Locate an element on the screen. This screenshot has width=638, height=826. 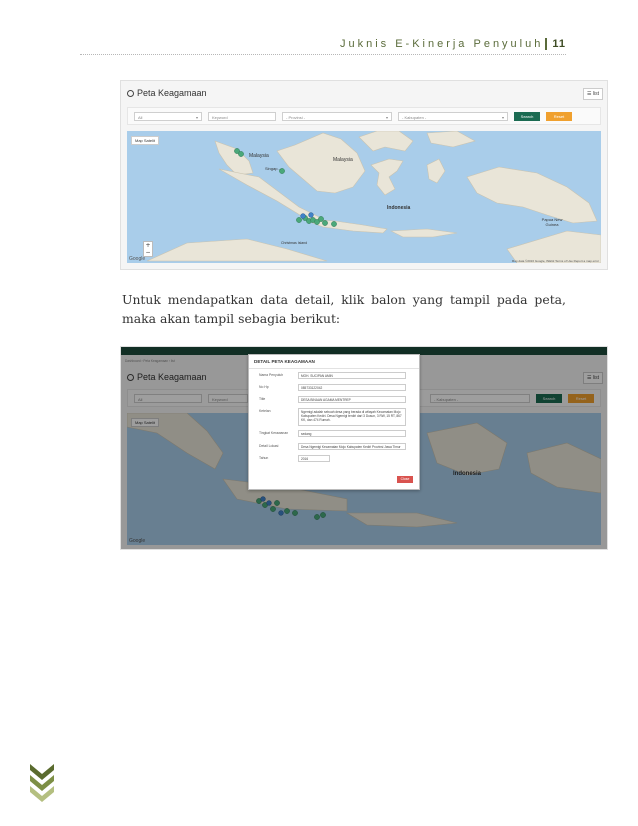
document-title: Juknis E-Kinerja Penyuluh is located at coordinates (441, 44).